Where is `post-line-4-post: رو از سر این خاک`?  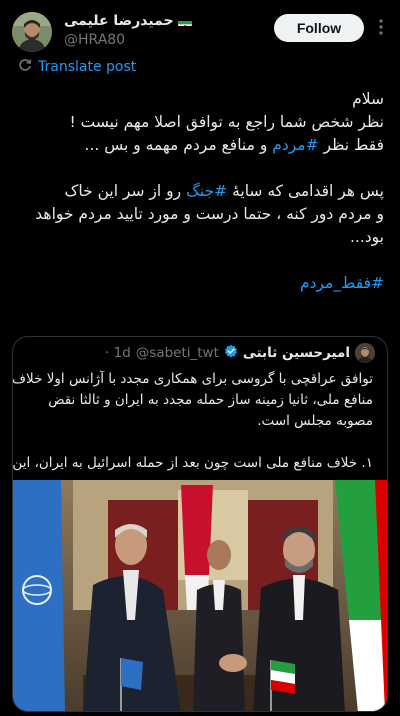
post-line-4-post: رو از سر این خاک is located at coordinates (125, 191).